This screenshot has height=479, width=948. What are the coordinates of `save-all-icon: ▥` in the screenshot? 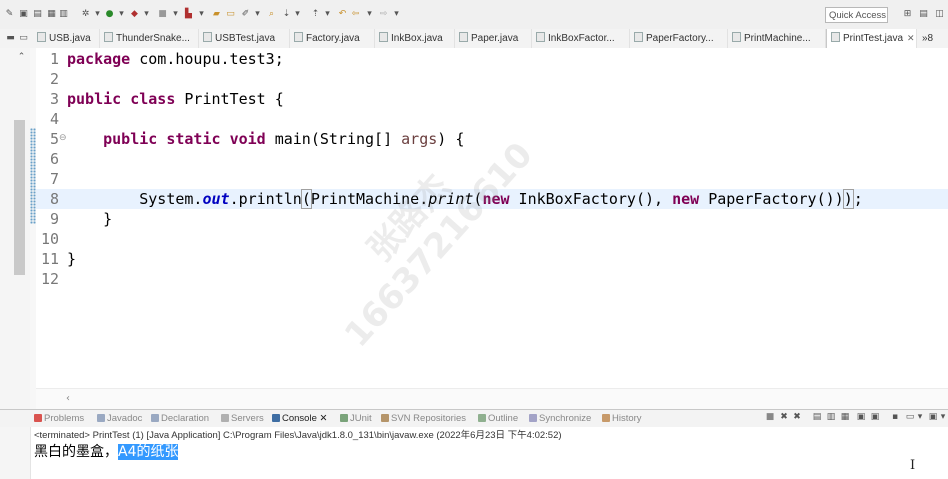 It's located at (63, 14).